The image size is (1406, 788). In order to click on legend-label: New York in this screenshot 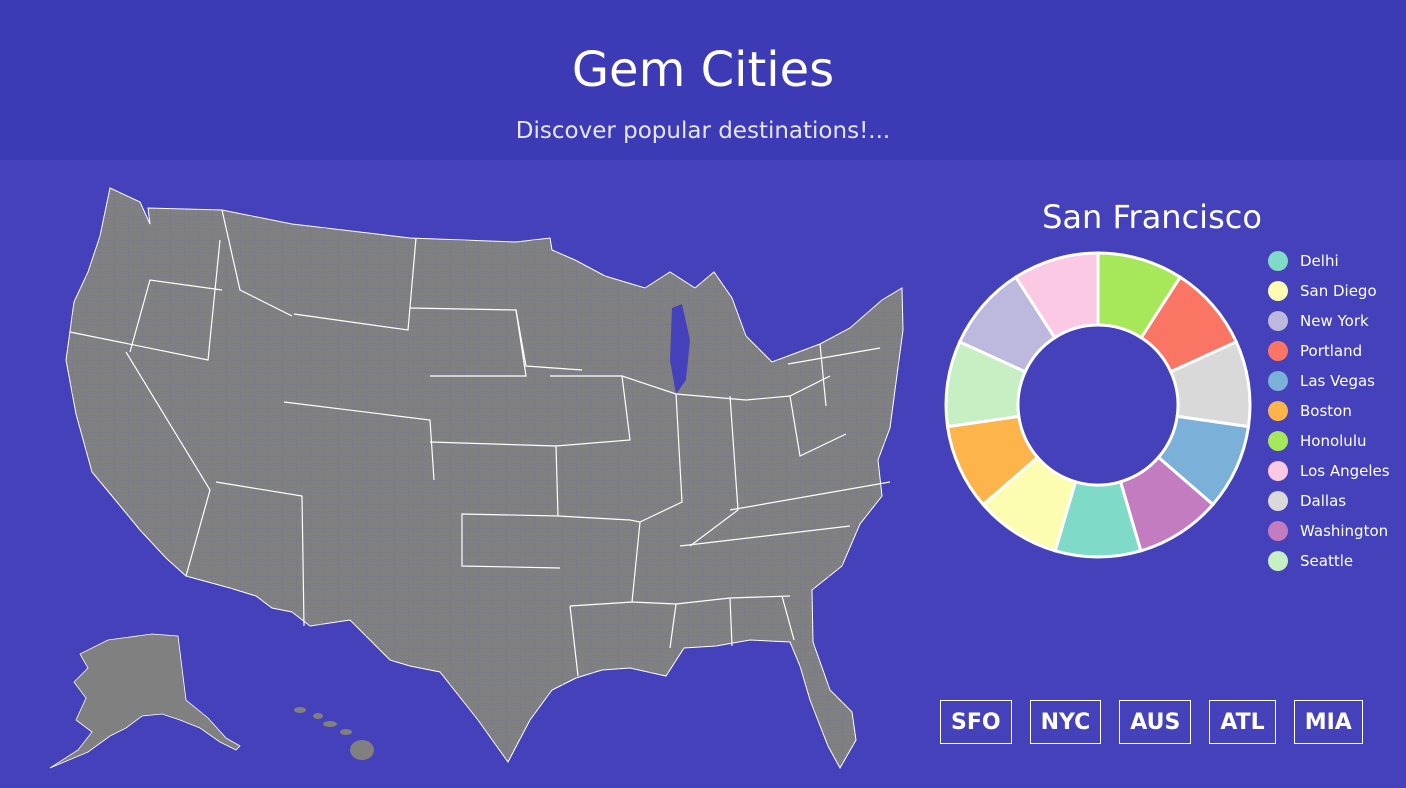, I will do `click(1334, 321)`.